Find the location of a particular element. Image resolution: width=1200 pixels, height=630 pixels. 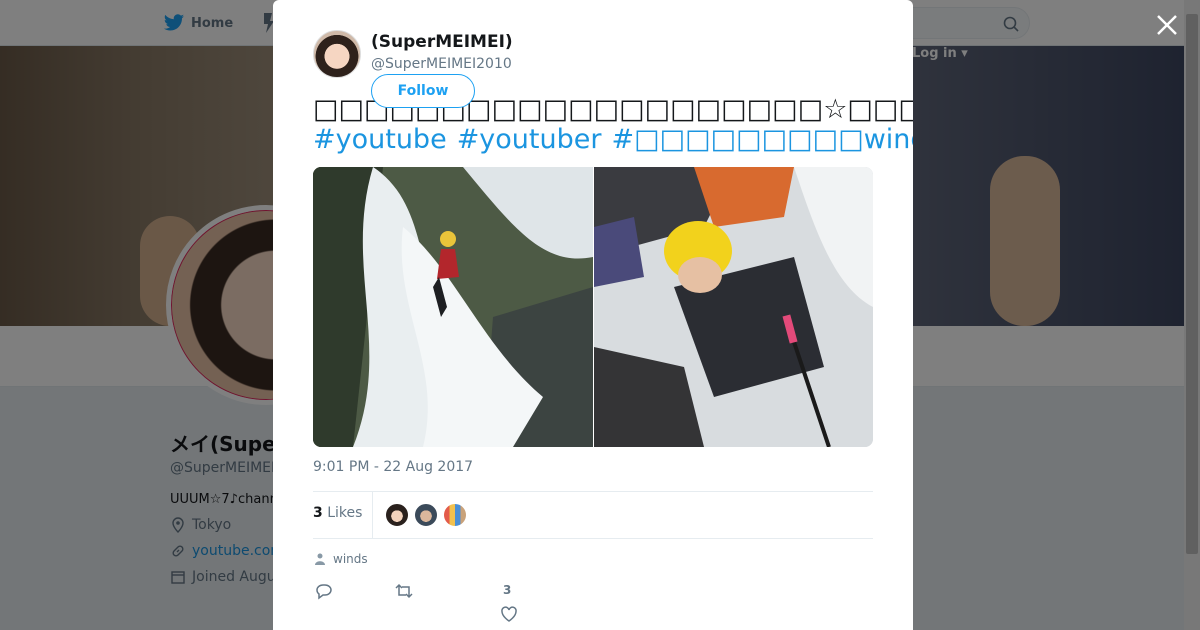

hashtag-link: #youtuber is located at coordinates (529, 139).